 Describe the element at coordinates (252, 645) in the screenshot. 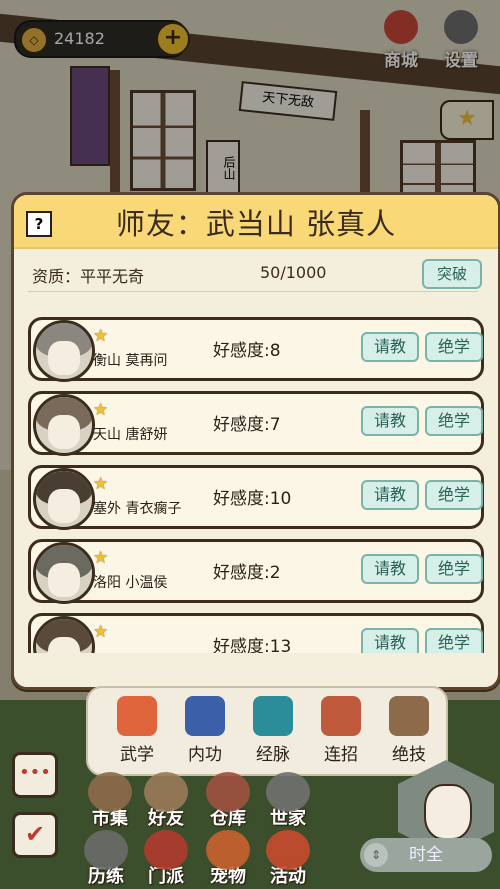

I see `affinity-value: 好感度:13` at that location.